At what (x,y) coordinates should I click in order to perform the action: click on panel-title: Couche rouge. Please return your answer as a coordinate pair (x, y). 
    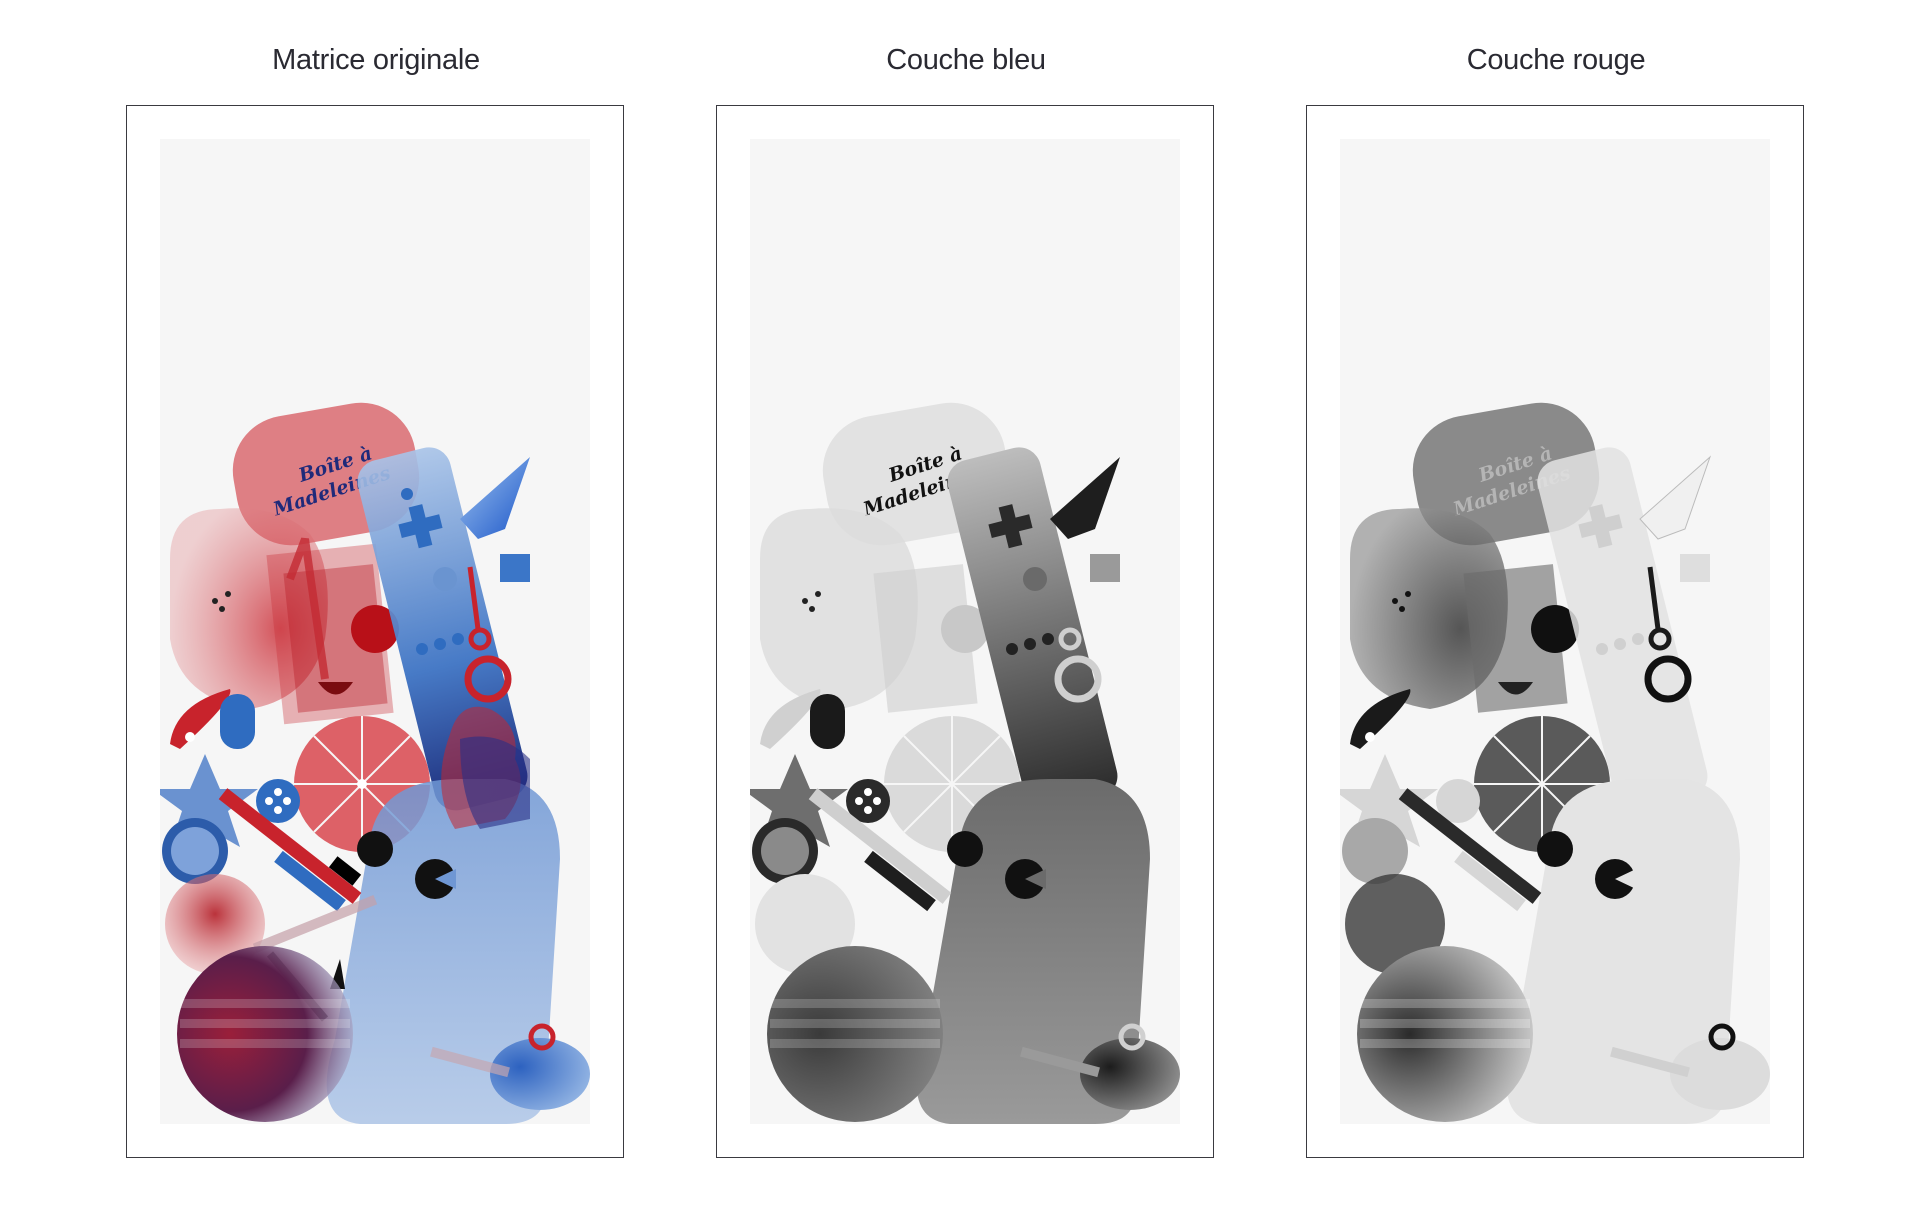
    Looking at the image, I should click on (1556, 60).